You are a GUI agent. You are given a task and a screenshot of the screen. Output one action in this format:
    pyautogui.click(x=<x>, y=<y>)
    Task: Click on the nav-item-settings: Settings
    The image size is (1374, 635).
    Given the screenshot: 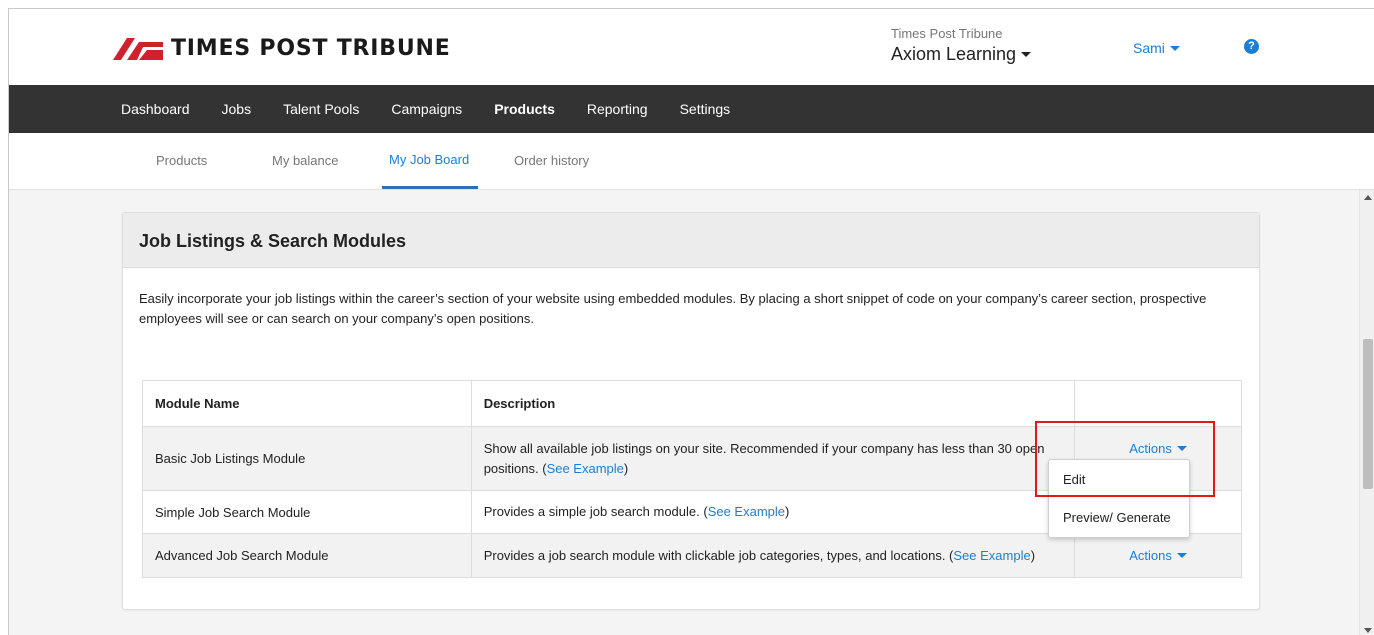 What is the action you would take?
    pyautogui.click(x=705, y=109)
    